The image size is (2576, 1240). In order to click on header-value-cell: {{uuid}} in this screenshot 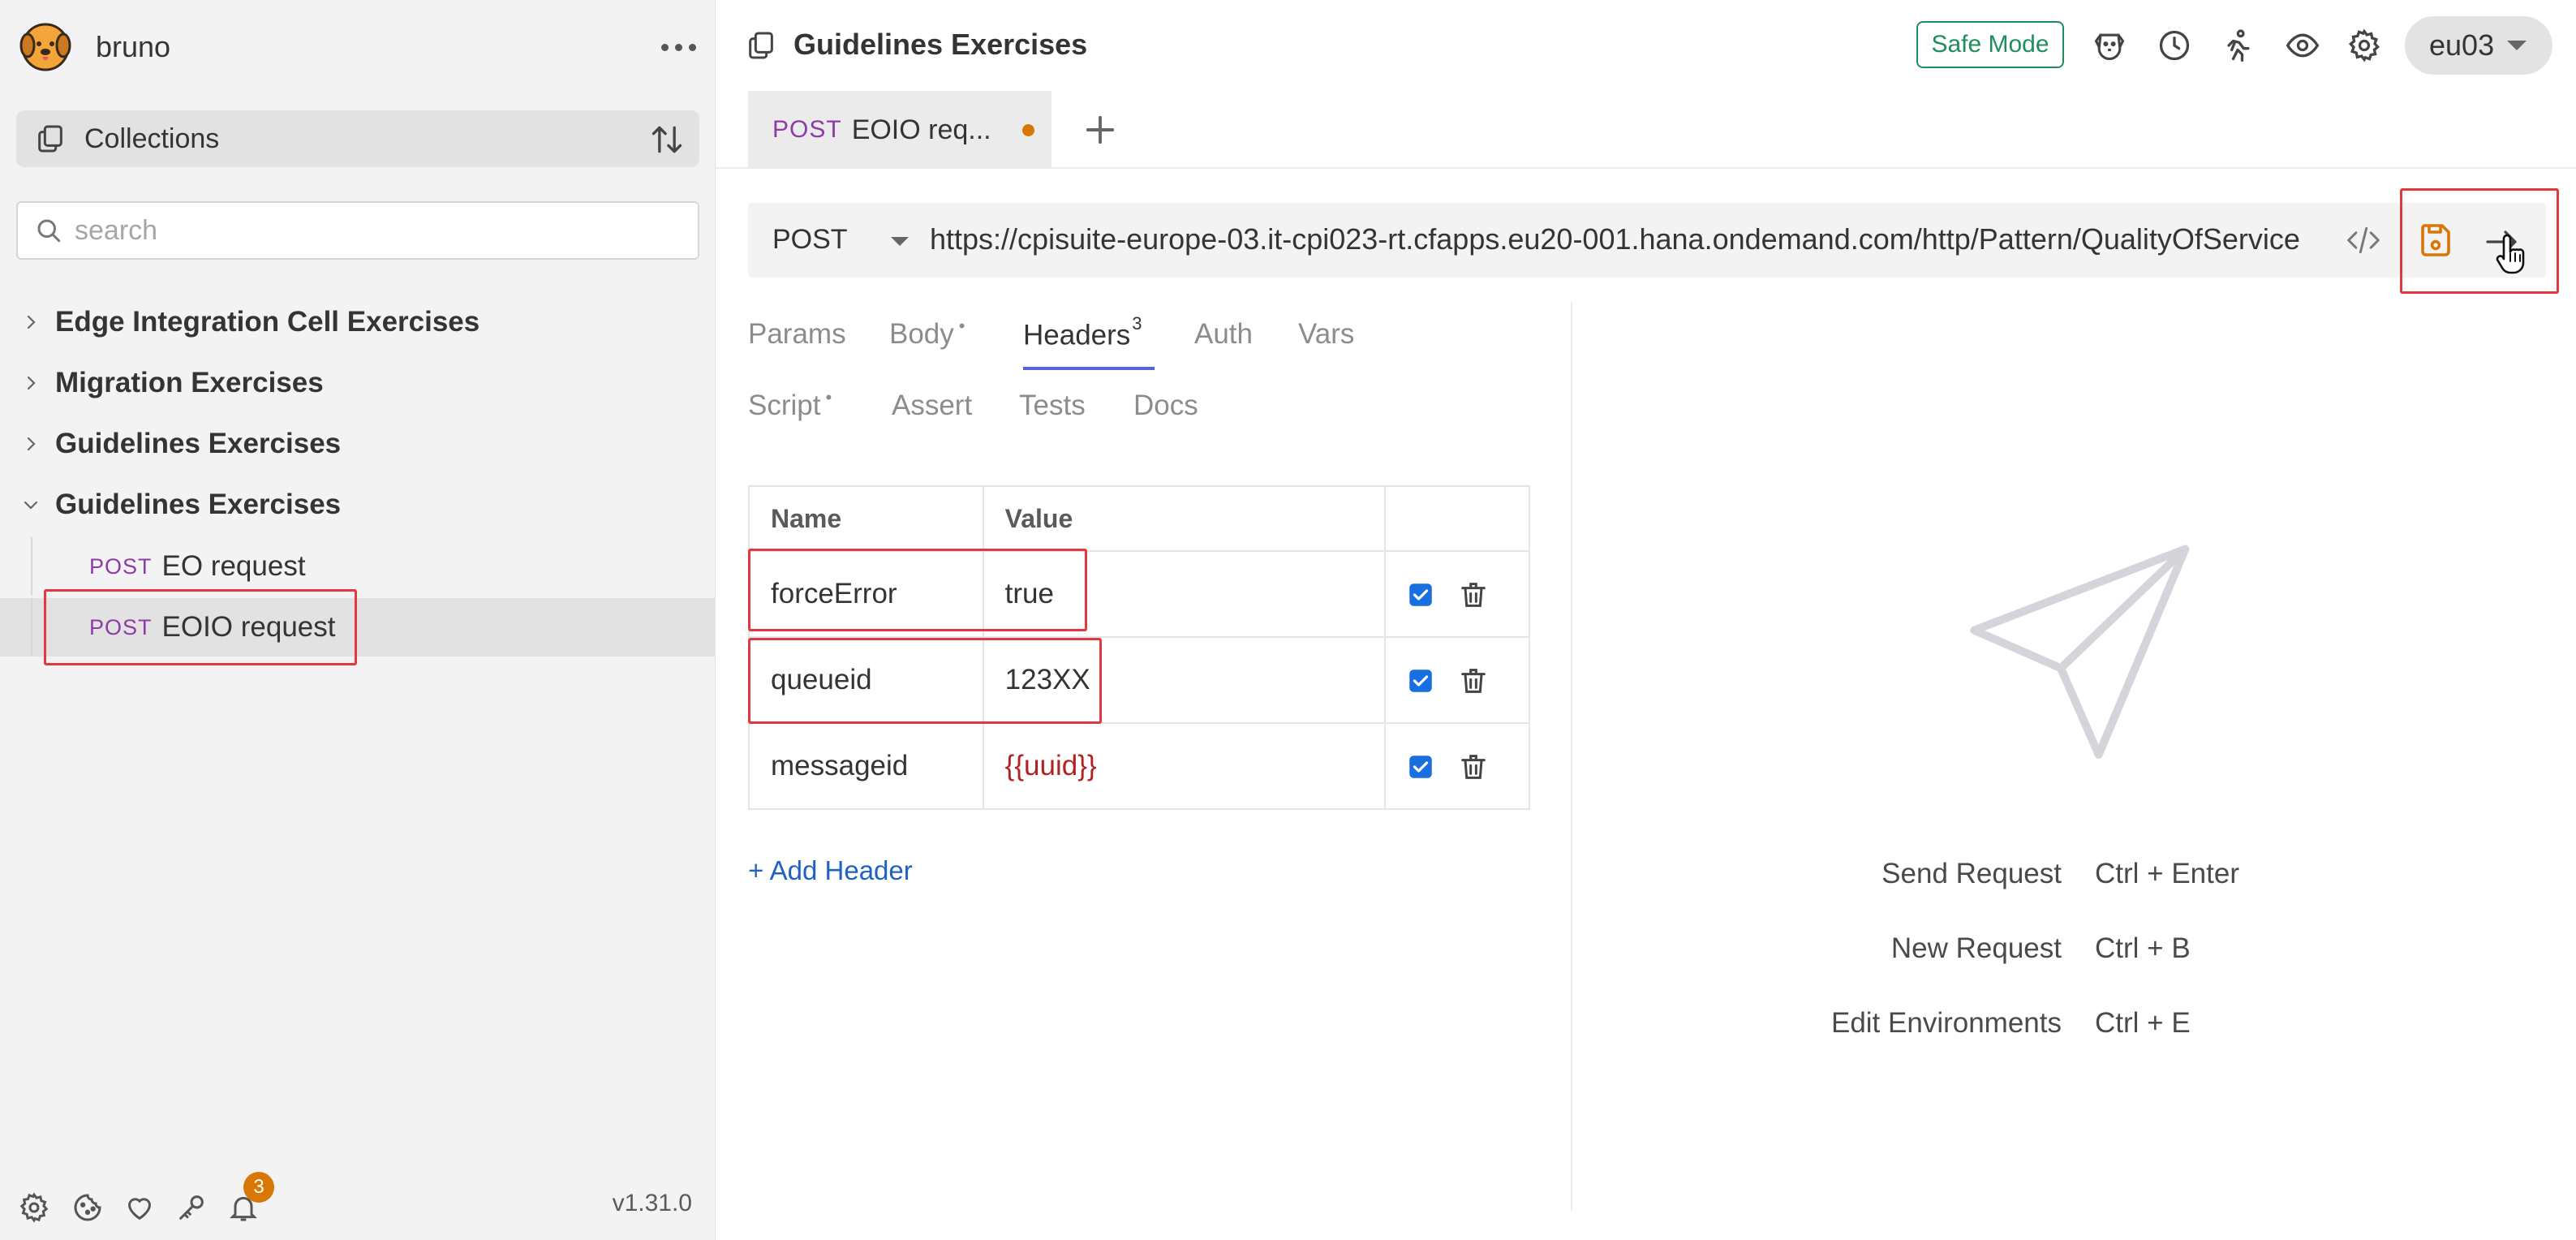, I will do `click(1184, 766)`.